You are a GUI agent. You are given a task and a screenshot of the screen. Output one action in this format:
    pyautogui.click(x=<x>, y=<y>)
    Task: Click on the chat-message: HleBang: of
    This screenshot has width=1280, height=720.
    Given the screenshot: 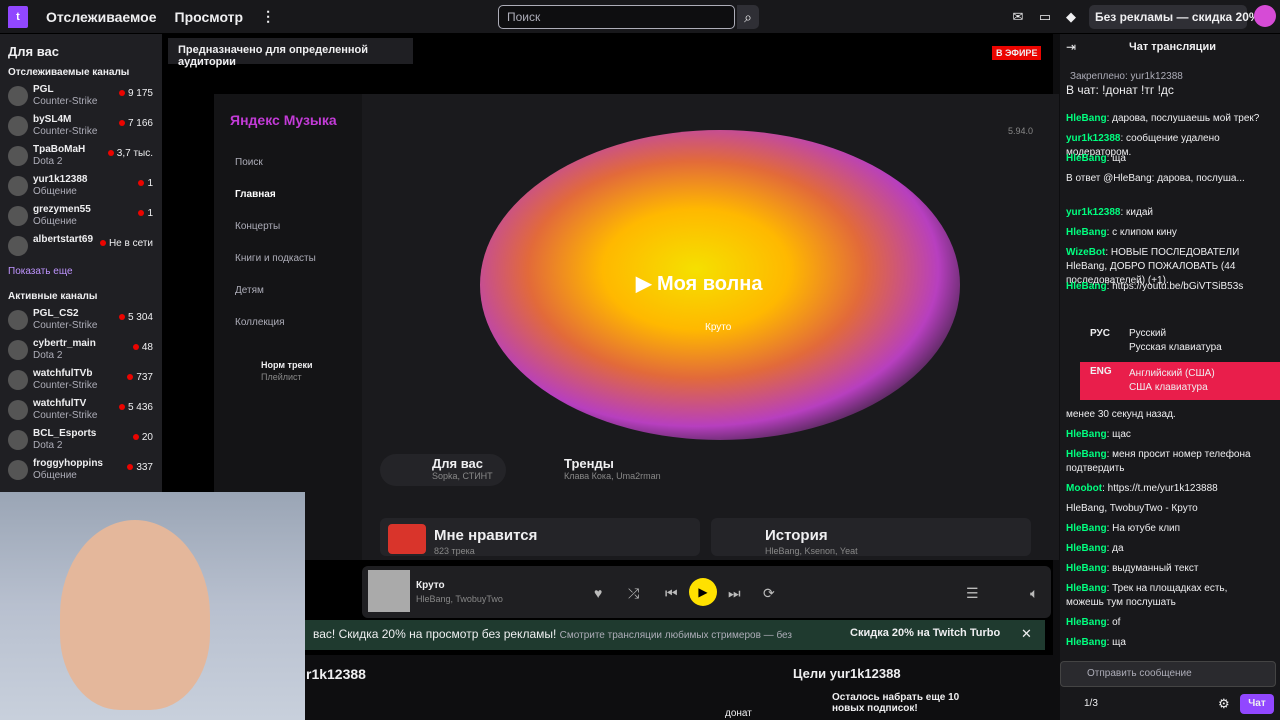 What is the action you would take?
    pyautogui.click(x=1093, y=622)
    